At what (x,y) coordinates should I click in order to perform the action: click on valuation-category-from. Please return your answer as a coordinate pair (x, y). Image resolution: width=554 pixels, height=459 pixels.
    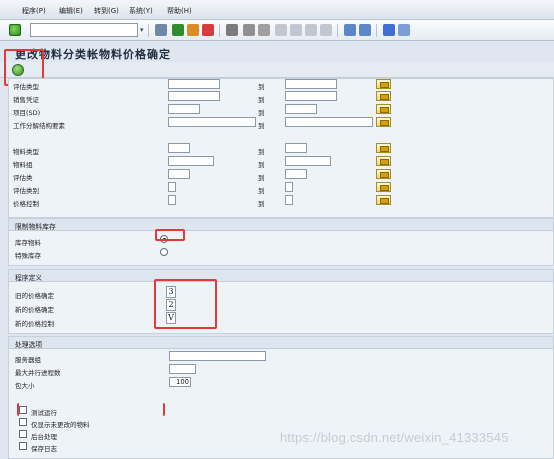
    Looking at the image, I should click on (172, 187).